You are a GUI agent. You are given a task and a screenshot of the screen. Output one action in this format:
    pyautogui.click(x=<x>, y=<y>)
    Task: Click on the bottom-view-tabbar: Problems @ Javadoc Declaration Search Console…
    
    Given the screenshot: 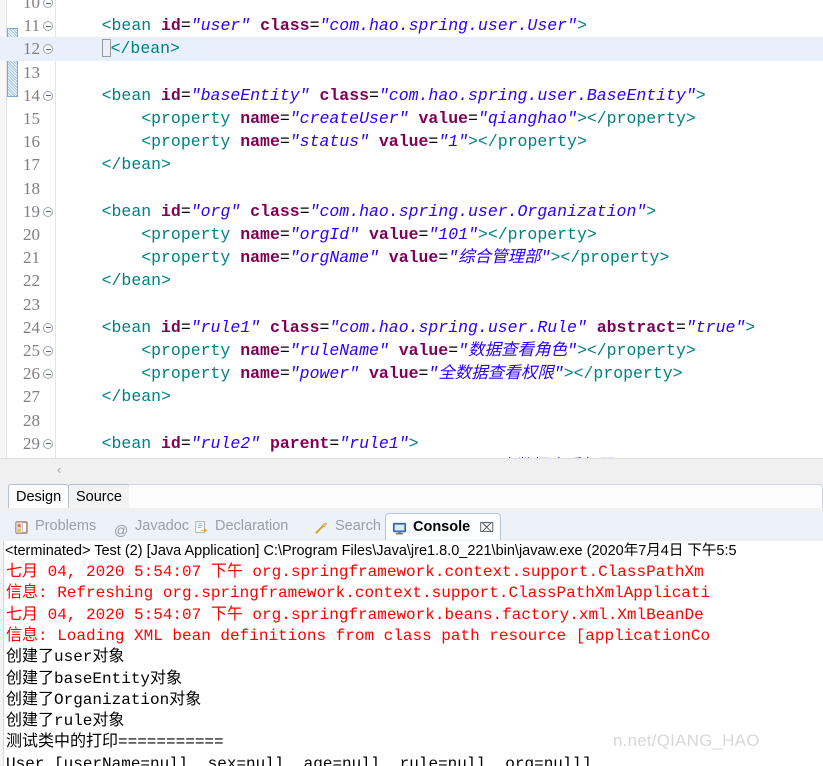 What is the action you would take?
    pyautogui.click(x=411, y=527)
    